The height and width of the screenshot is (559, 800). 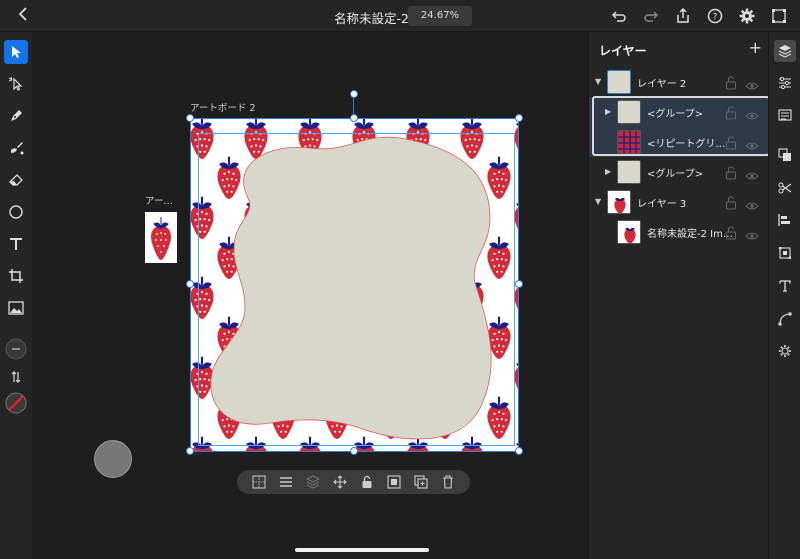 What do you see at coordinates (16, 349) in the screenshot?
I see `stroke-width-icon` at bounding box center [16, 349].